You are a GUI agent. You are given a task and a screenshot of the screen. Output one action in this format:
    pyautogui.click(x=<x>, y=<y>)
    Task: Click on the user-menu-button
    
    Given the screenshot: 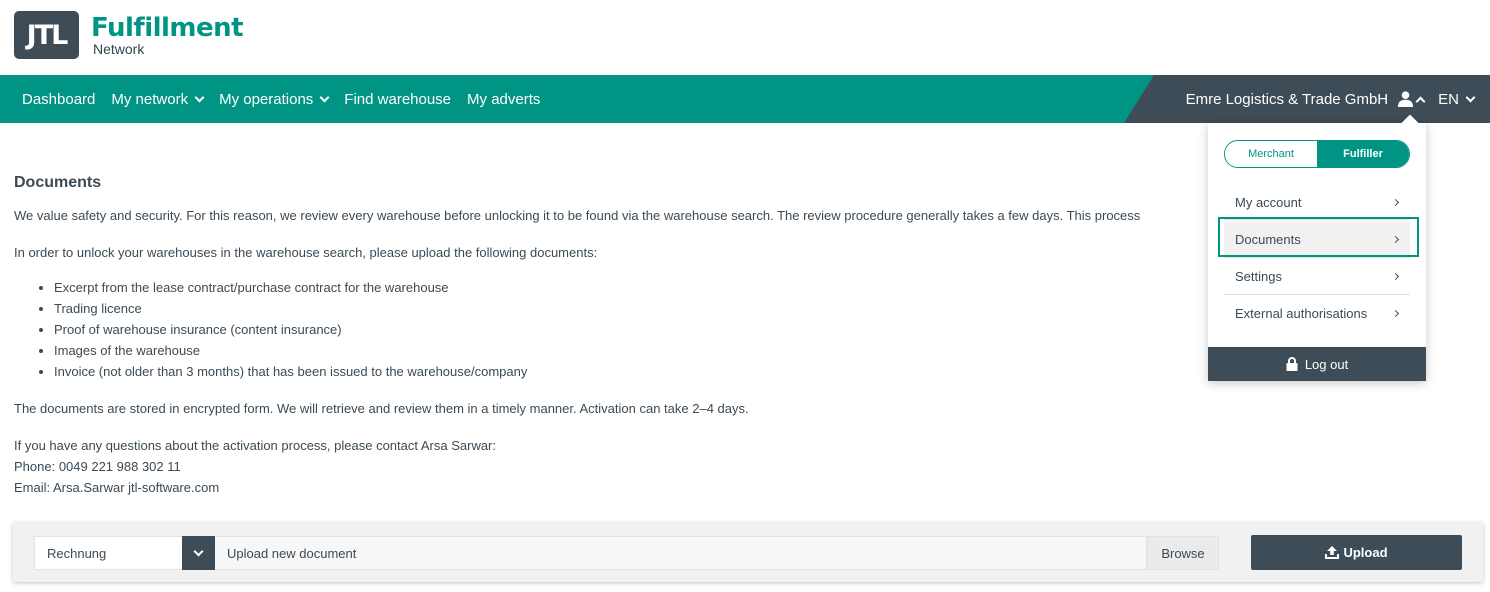 What is the action you would take?
    pyautogui.click(x=1412, y=99)
    